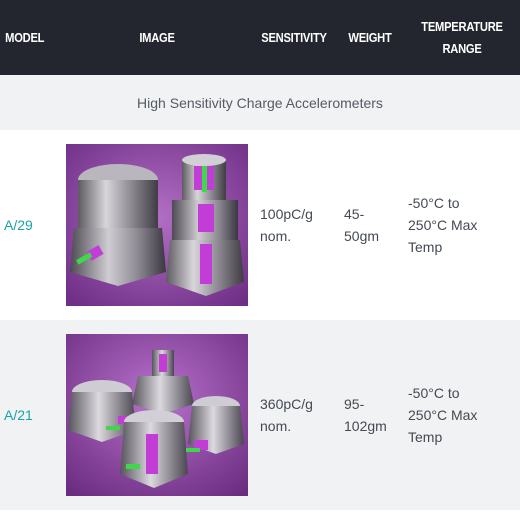 This screenshot has height=531, width=520. Describe the element at coordinates (354, 214) in the screenshot. I see `weight-value: 45-` at that location.